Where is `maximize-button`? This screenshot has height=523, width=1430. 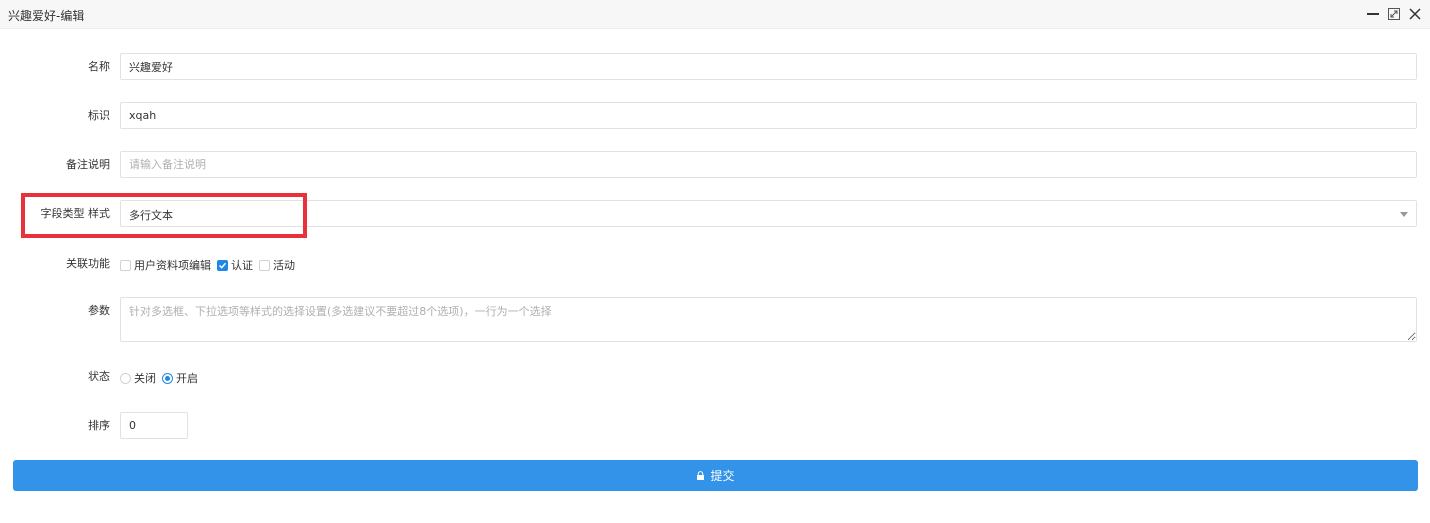 maximize-button is located at coordinates (1394, 14).